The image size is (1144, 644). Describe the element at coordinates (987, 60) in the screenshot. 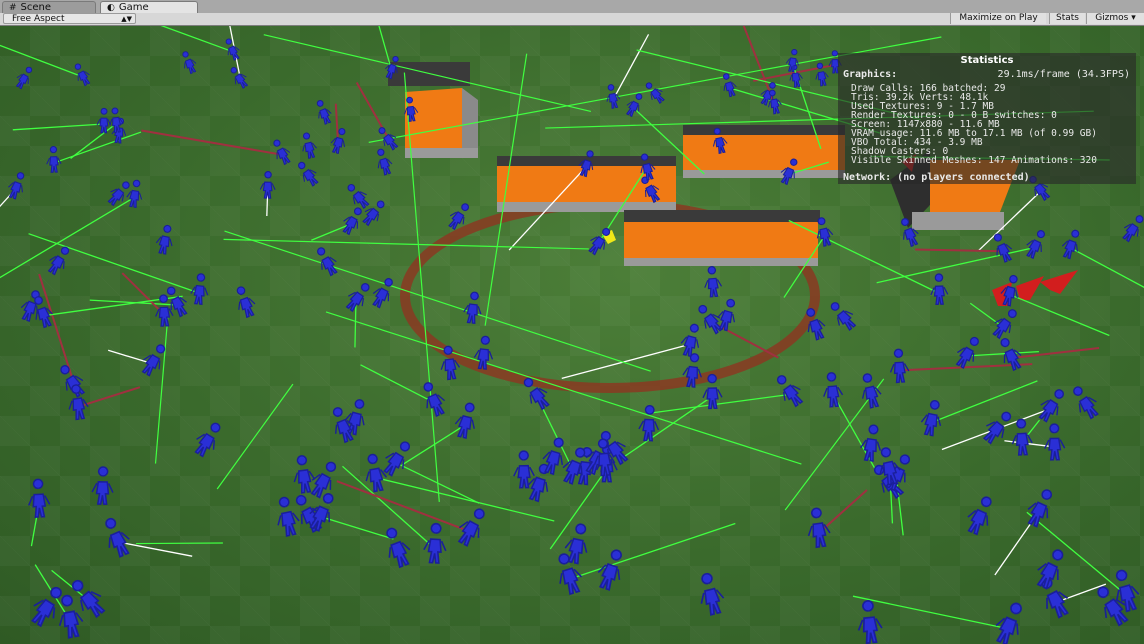

I see `statistics-title: Statistics` at that location.